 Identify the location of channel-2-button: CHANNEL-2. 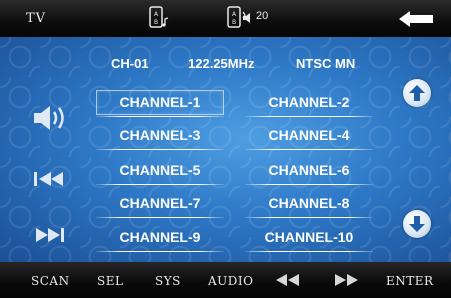
(309, 103).